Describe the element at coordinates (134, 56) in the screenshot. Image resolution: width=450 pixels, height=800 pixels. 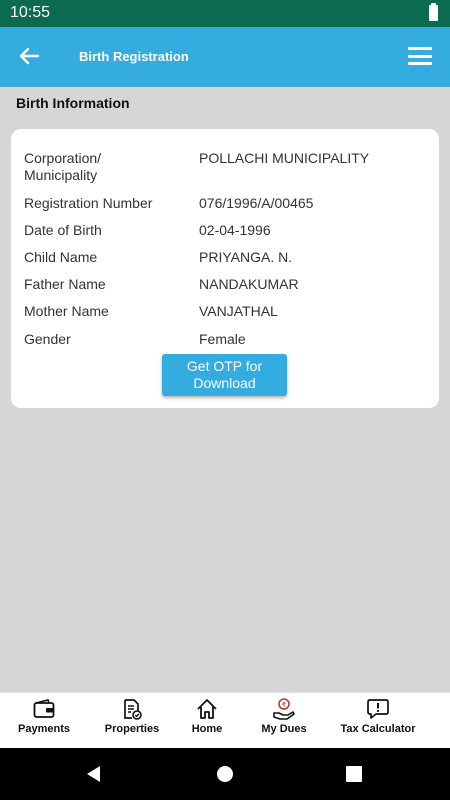
I see `page-title: Birth Registration` at that location.